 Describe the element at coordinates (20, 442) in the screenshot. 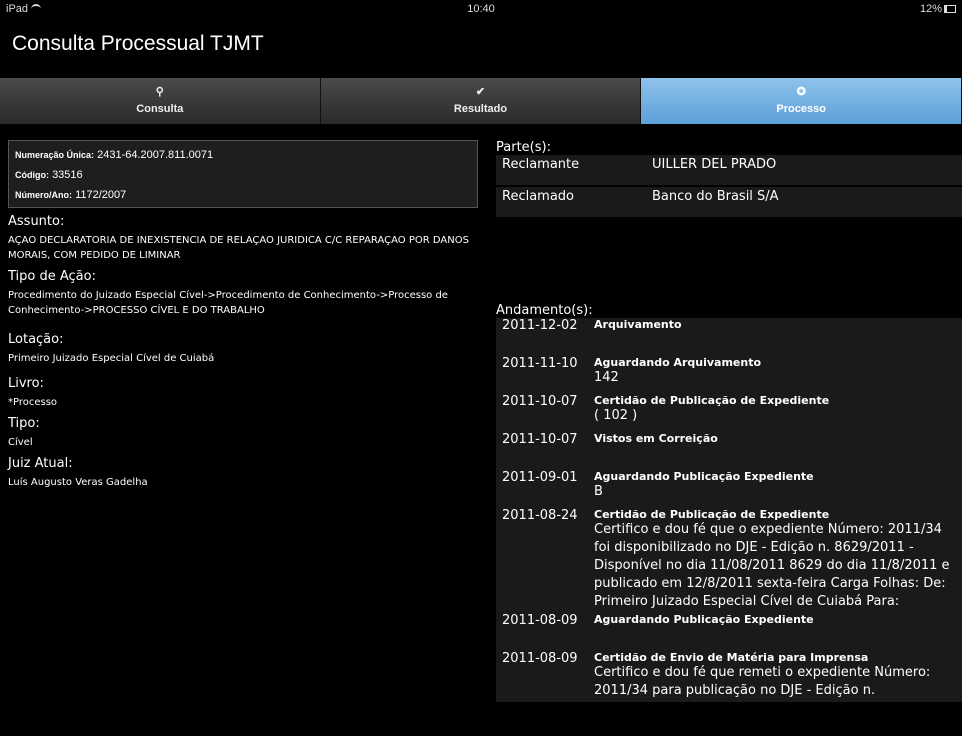

I see `tipo-value: Cível` at that location.